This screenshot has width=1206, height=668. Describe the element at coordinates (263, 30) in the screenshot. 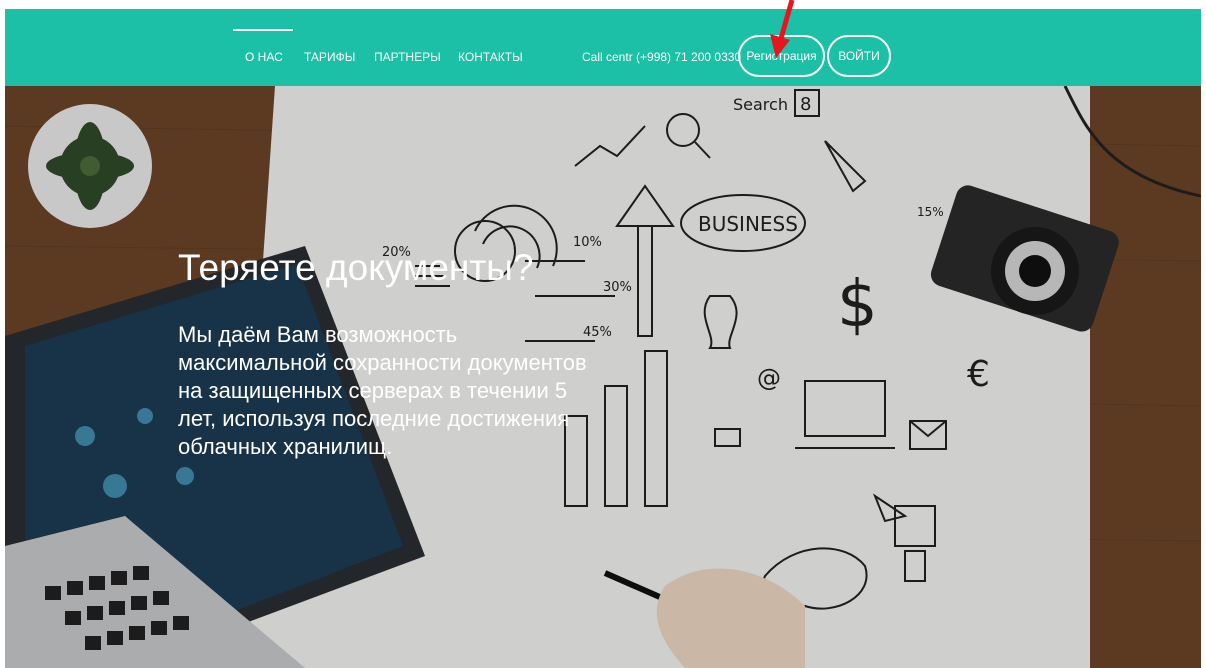

I see `active-nav-indicator` at that location.